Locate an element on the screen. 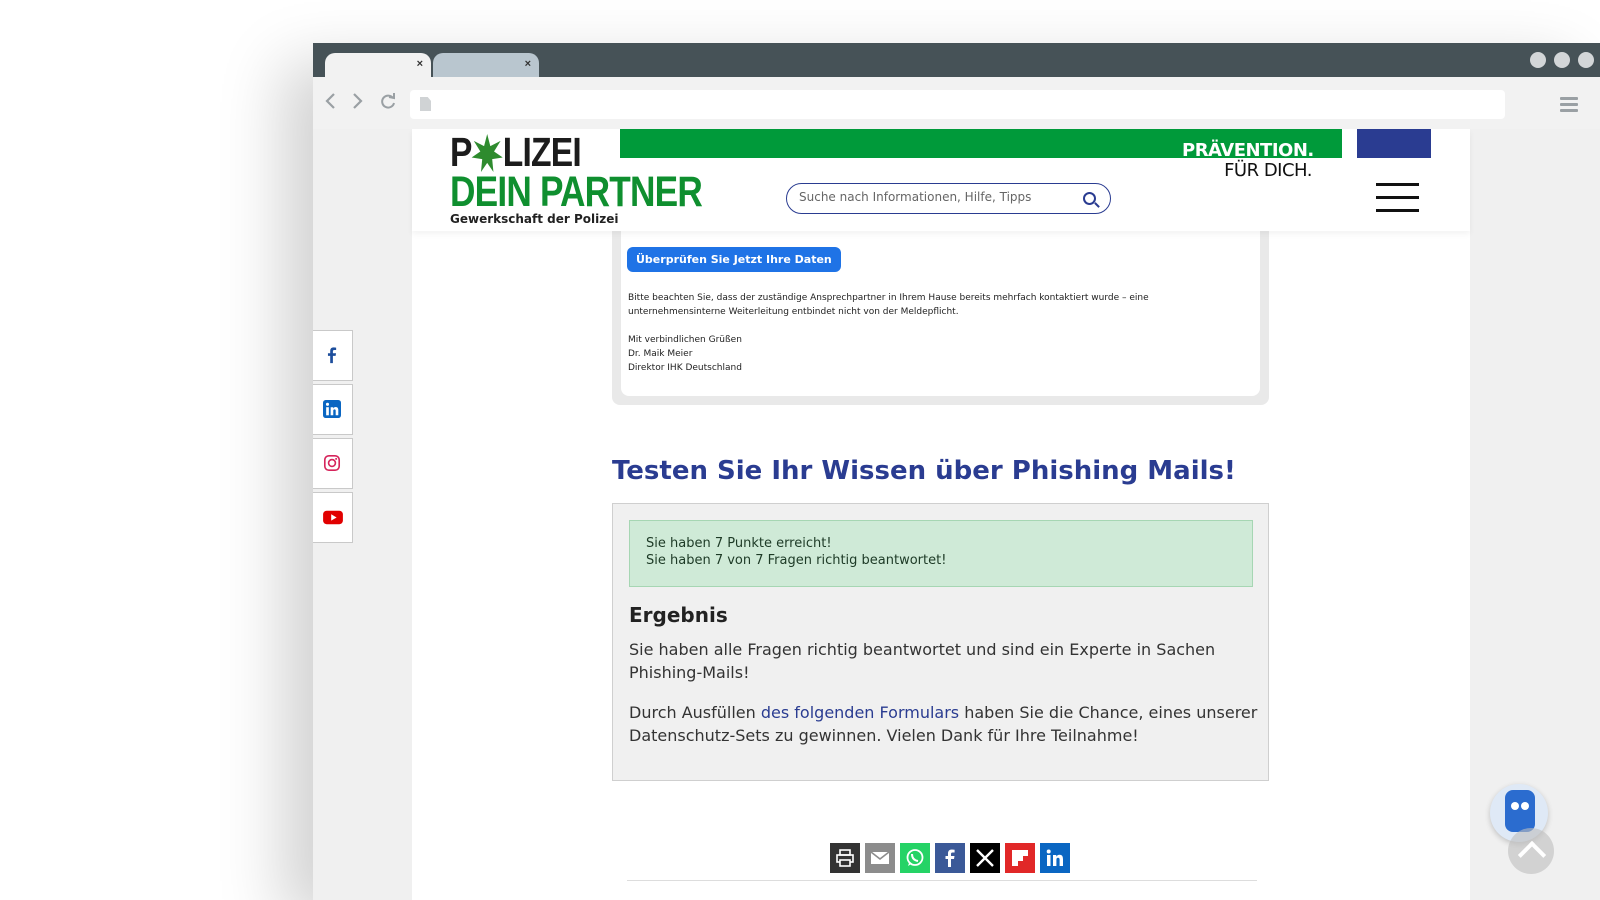  instagram-link is located at coordinates (333, 463).